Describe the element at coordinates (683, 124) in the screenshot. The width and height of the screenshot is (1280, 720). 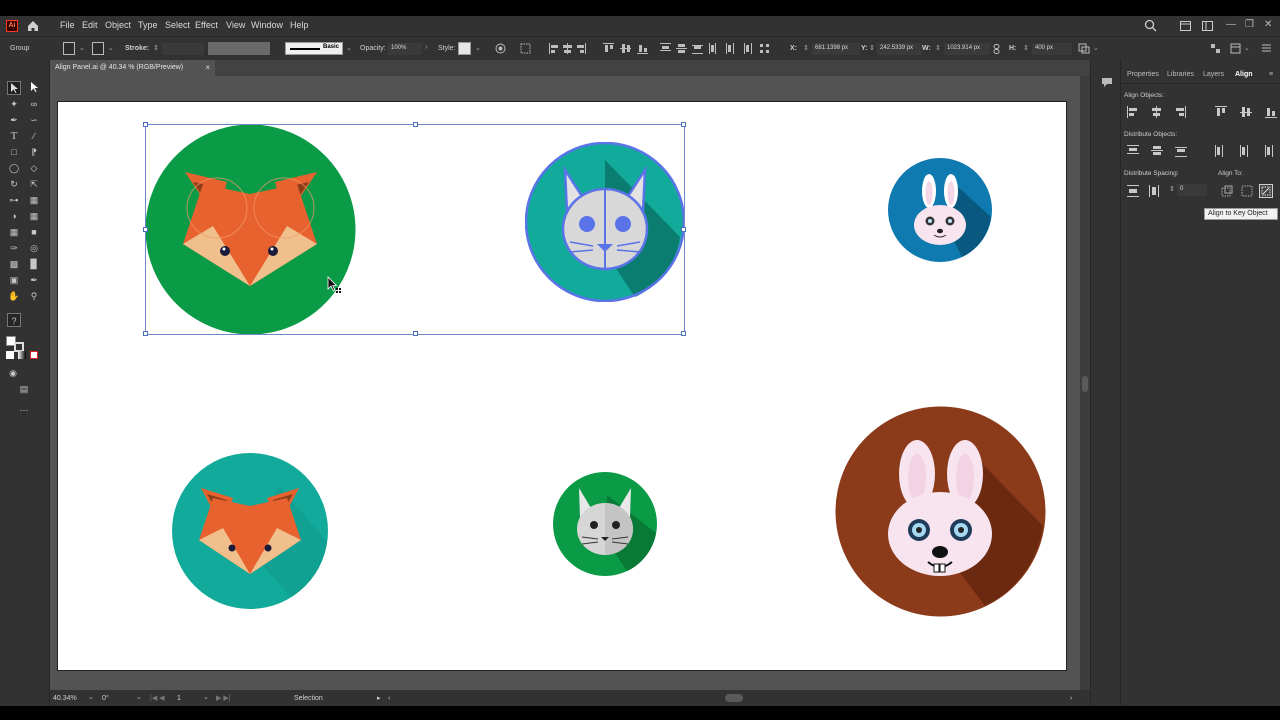
I see `resize-handle-top-right` at that location.